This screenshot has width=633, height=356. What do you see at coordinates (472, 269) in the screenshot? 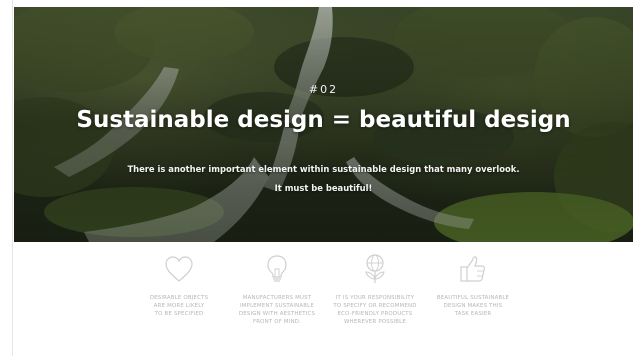
I see `thumbs-up-icon` at bounding box center [472, 269].